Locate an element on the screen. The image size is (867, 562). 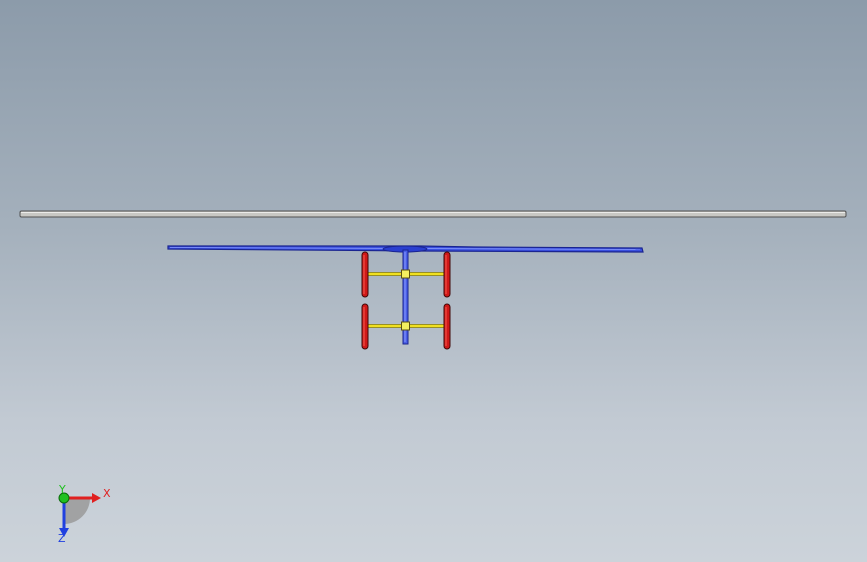
rear-axle is located at coordinates (405, 326).